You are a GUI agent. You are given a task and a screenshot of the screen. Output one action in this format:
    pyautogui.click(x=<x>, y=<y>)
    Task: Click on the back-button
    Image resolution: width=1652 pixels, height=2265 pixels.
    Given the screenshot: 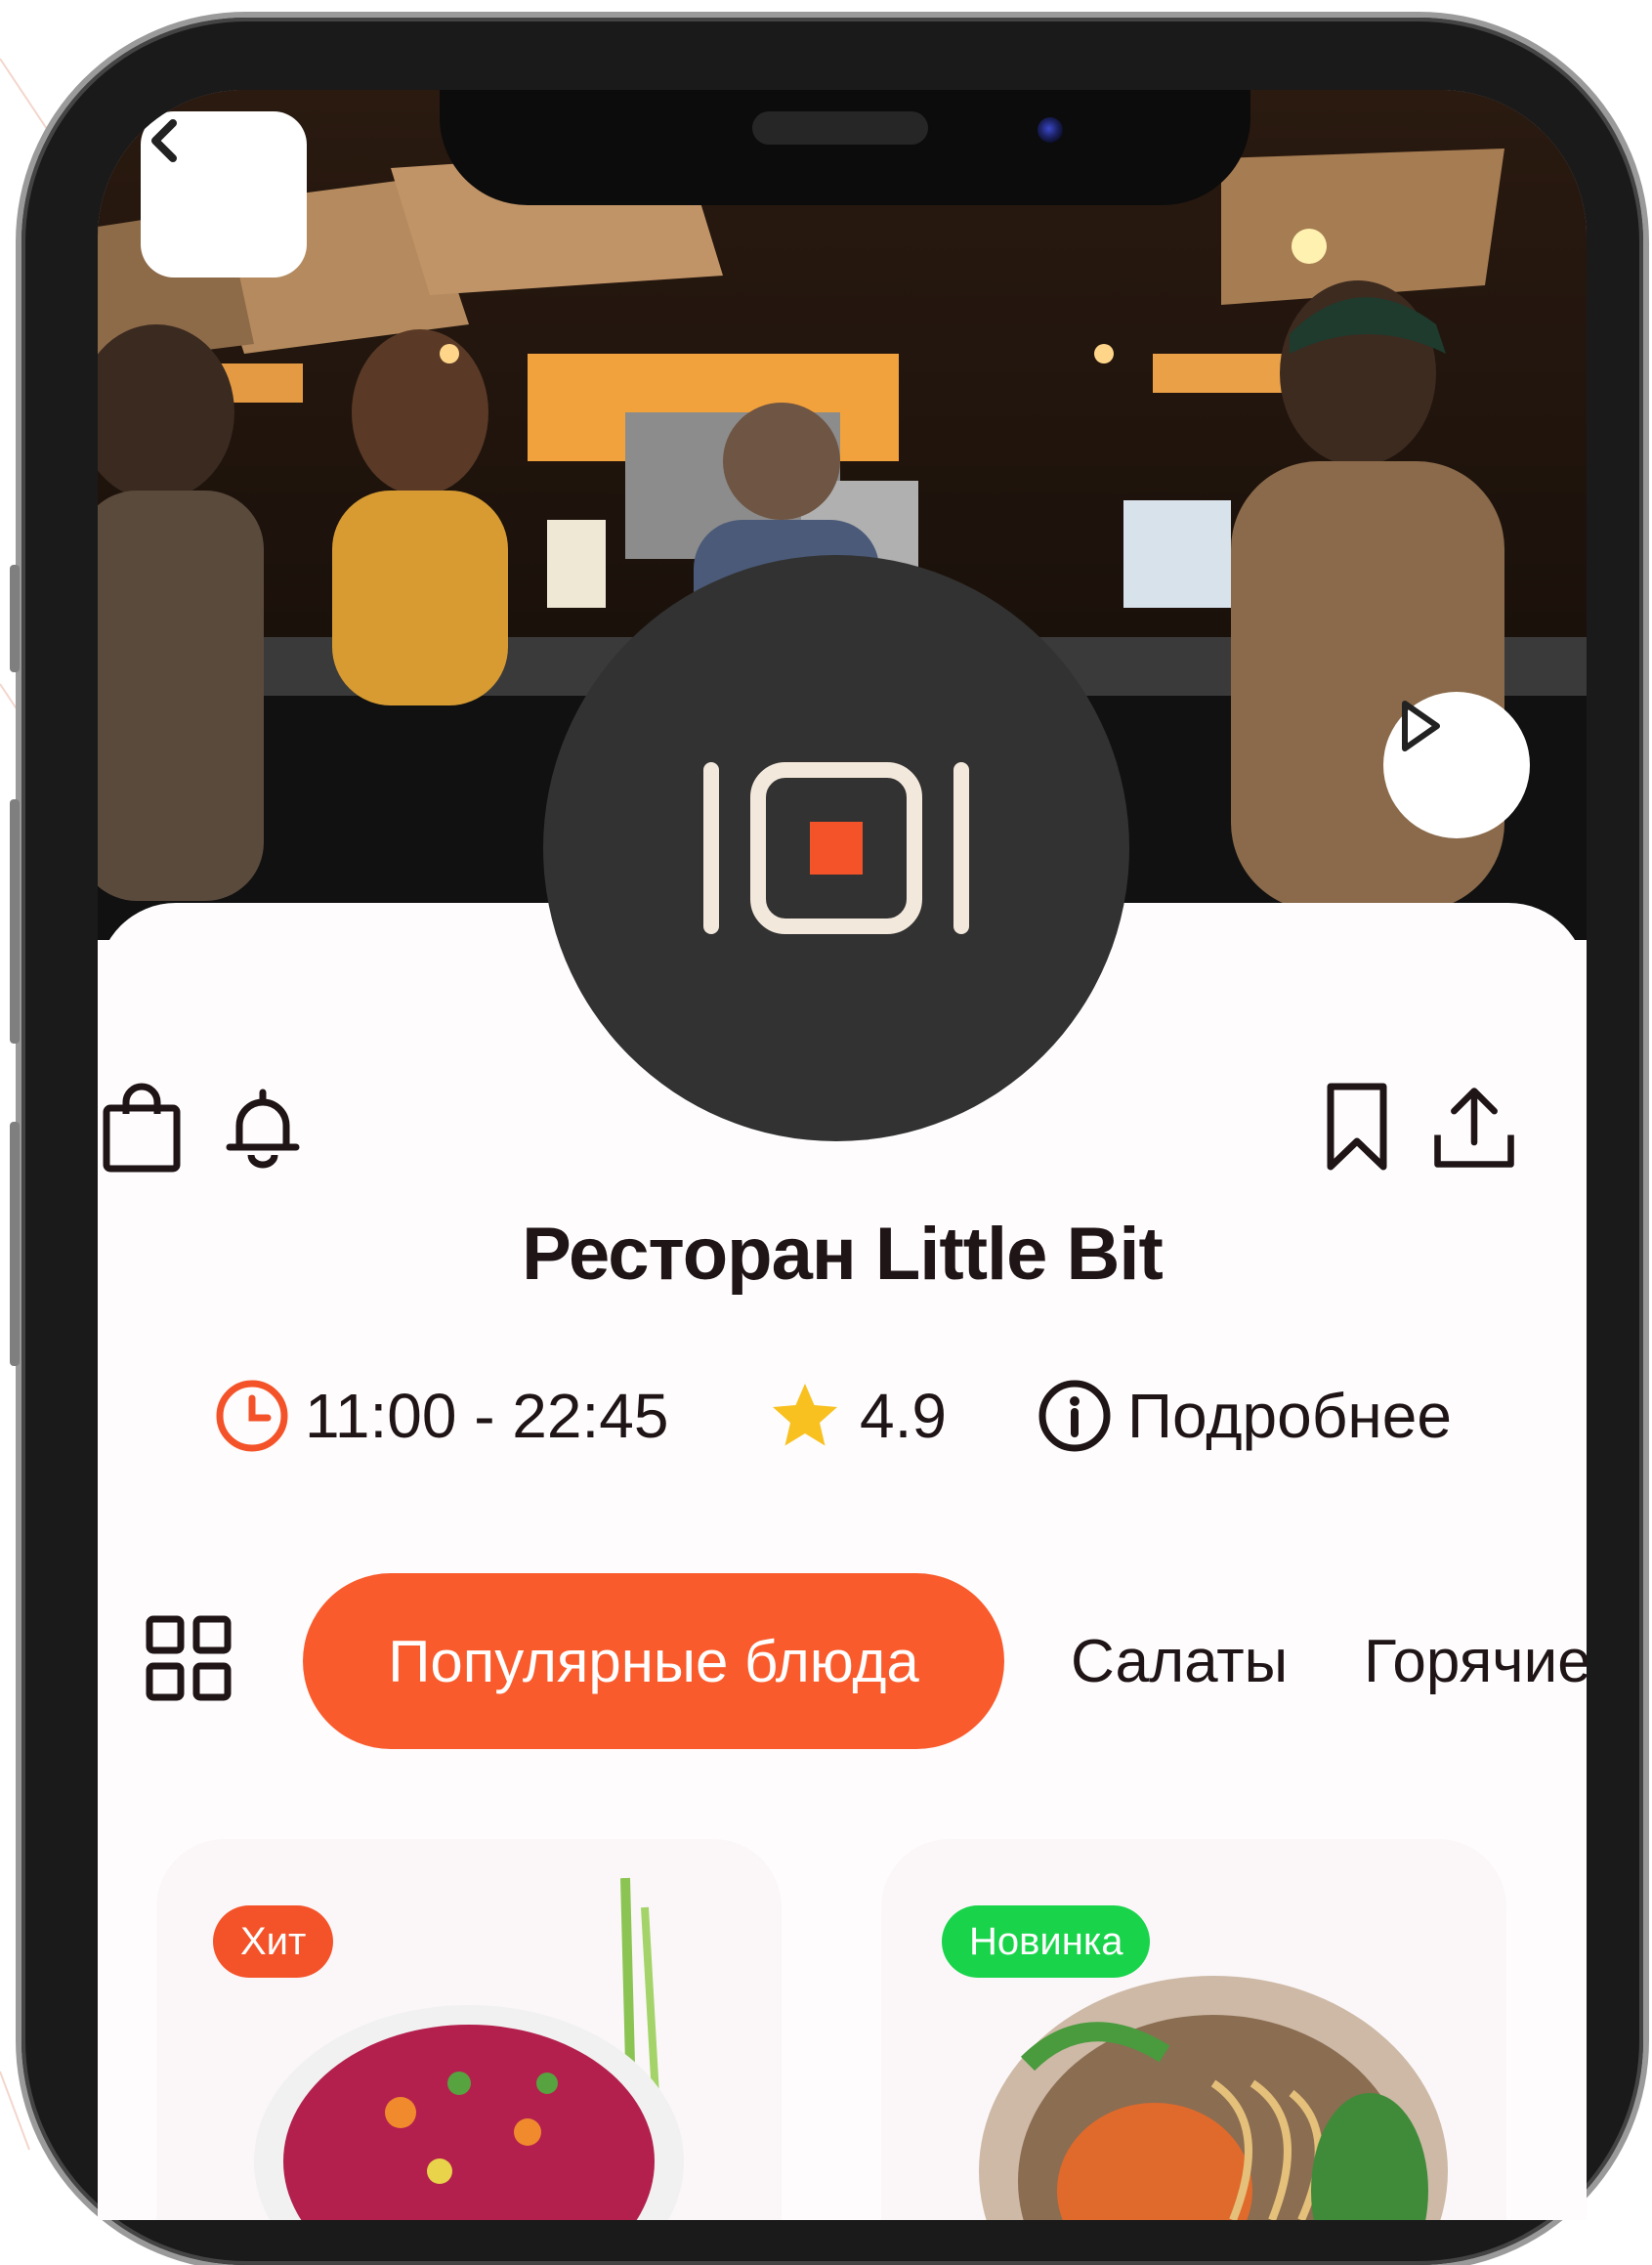 What is the action you would take?
    pyautogui.click(x=224, y=194)
    